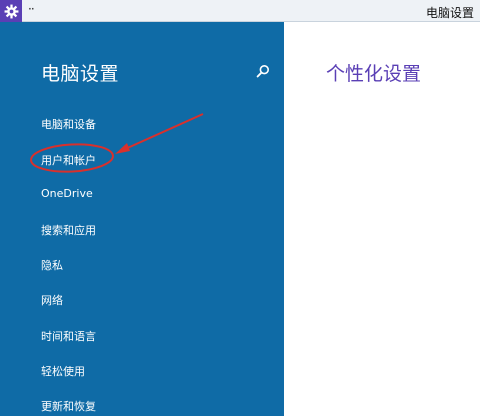 Image resolution: width=480 pixels, height=416 pixels. Describe the element at coordinates (31, 9) in the screenshot. I see `menu-button: ··` at that location.